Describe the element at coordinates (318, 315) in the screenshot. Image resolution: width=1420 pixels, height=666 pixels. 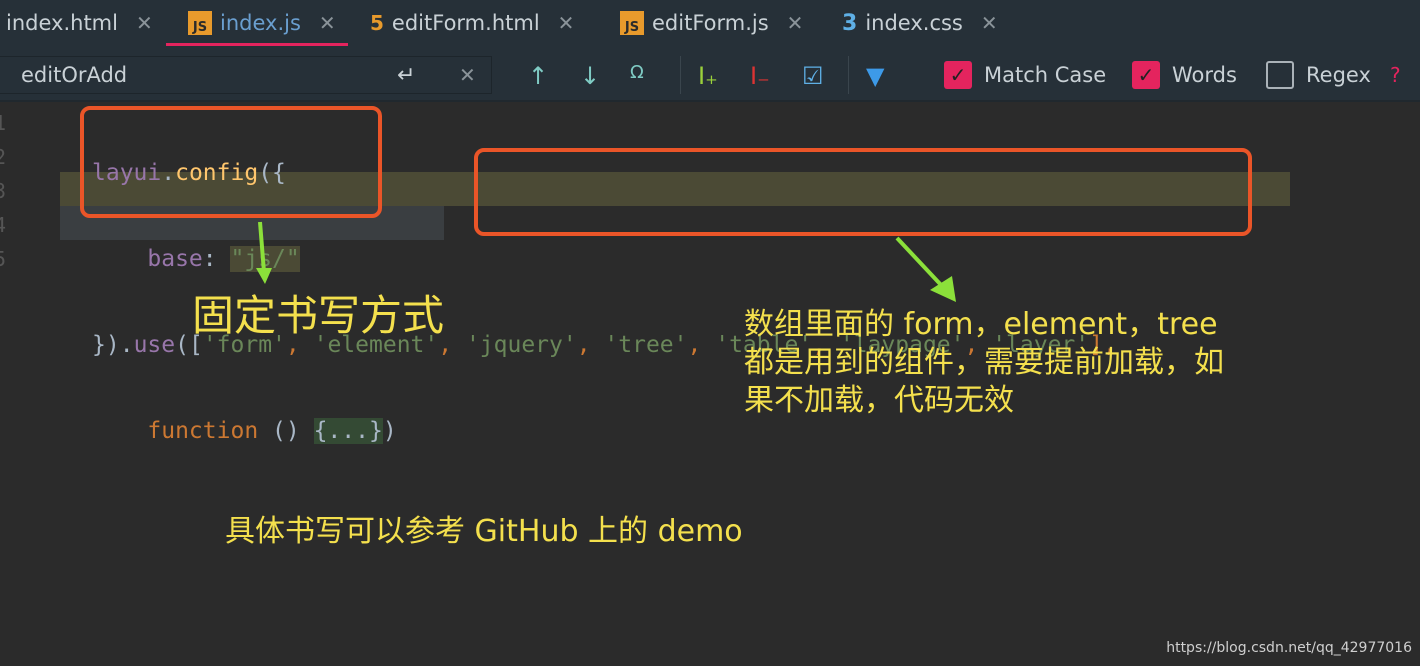
I see `annotation-fixed: 固定书写方式` at that location.